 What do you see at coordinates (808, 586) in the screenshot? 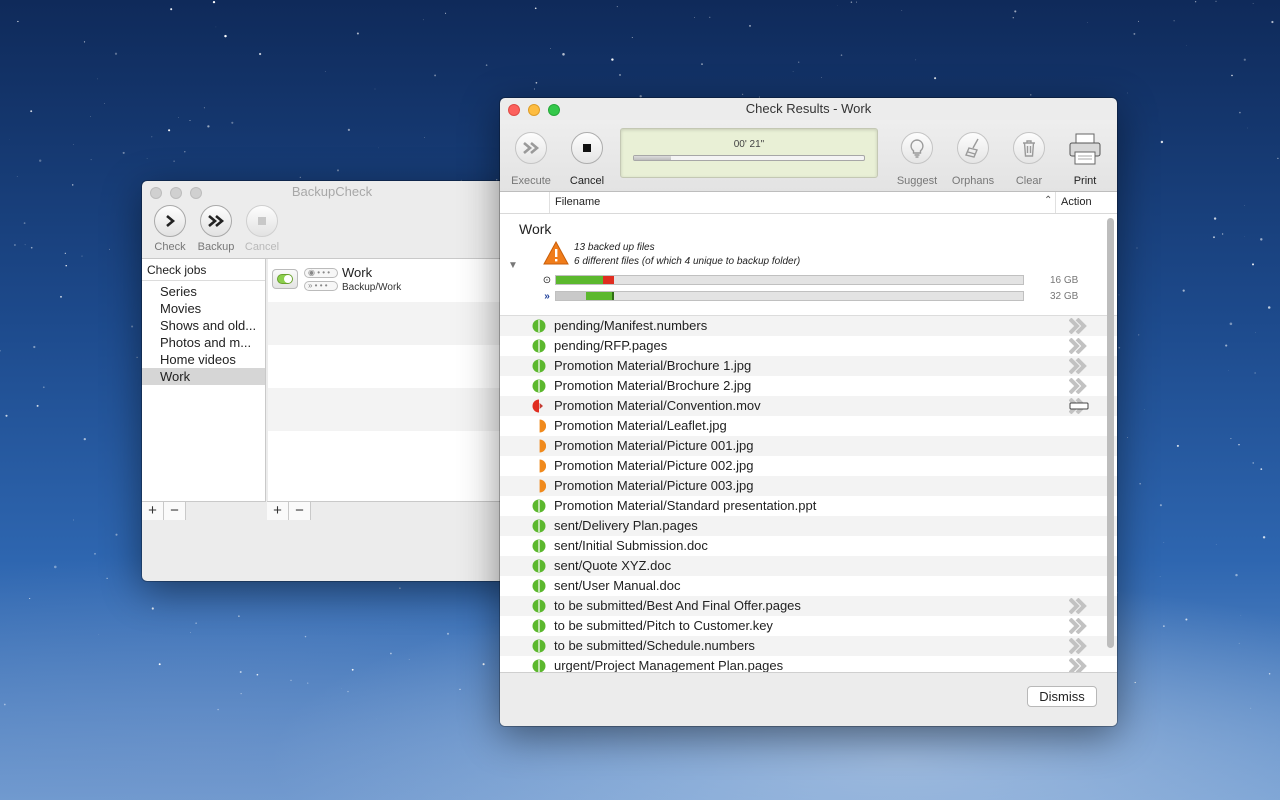
I see `file-row: sent/User Manual.doc` at bounding box center [808, 586].